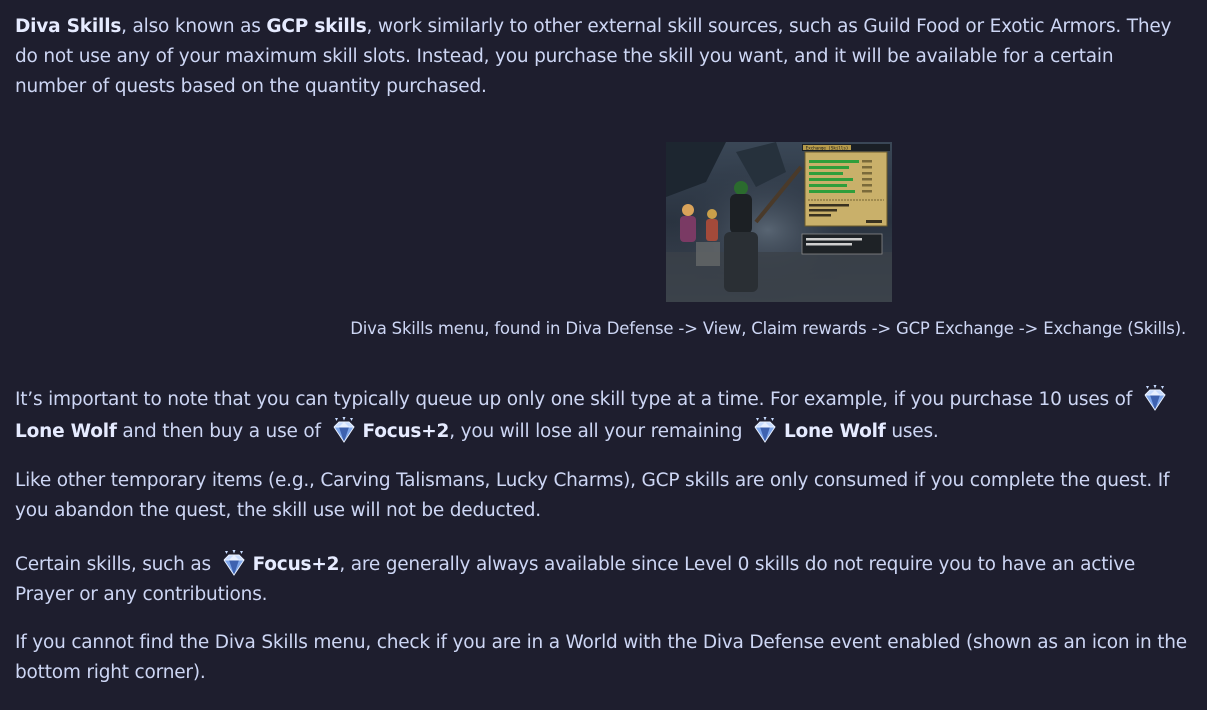  I want to click on game-screenshot-image: Exchange (Skills), so click(779, 222).